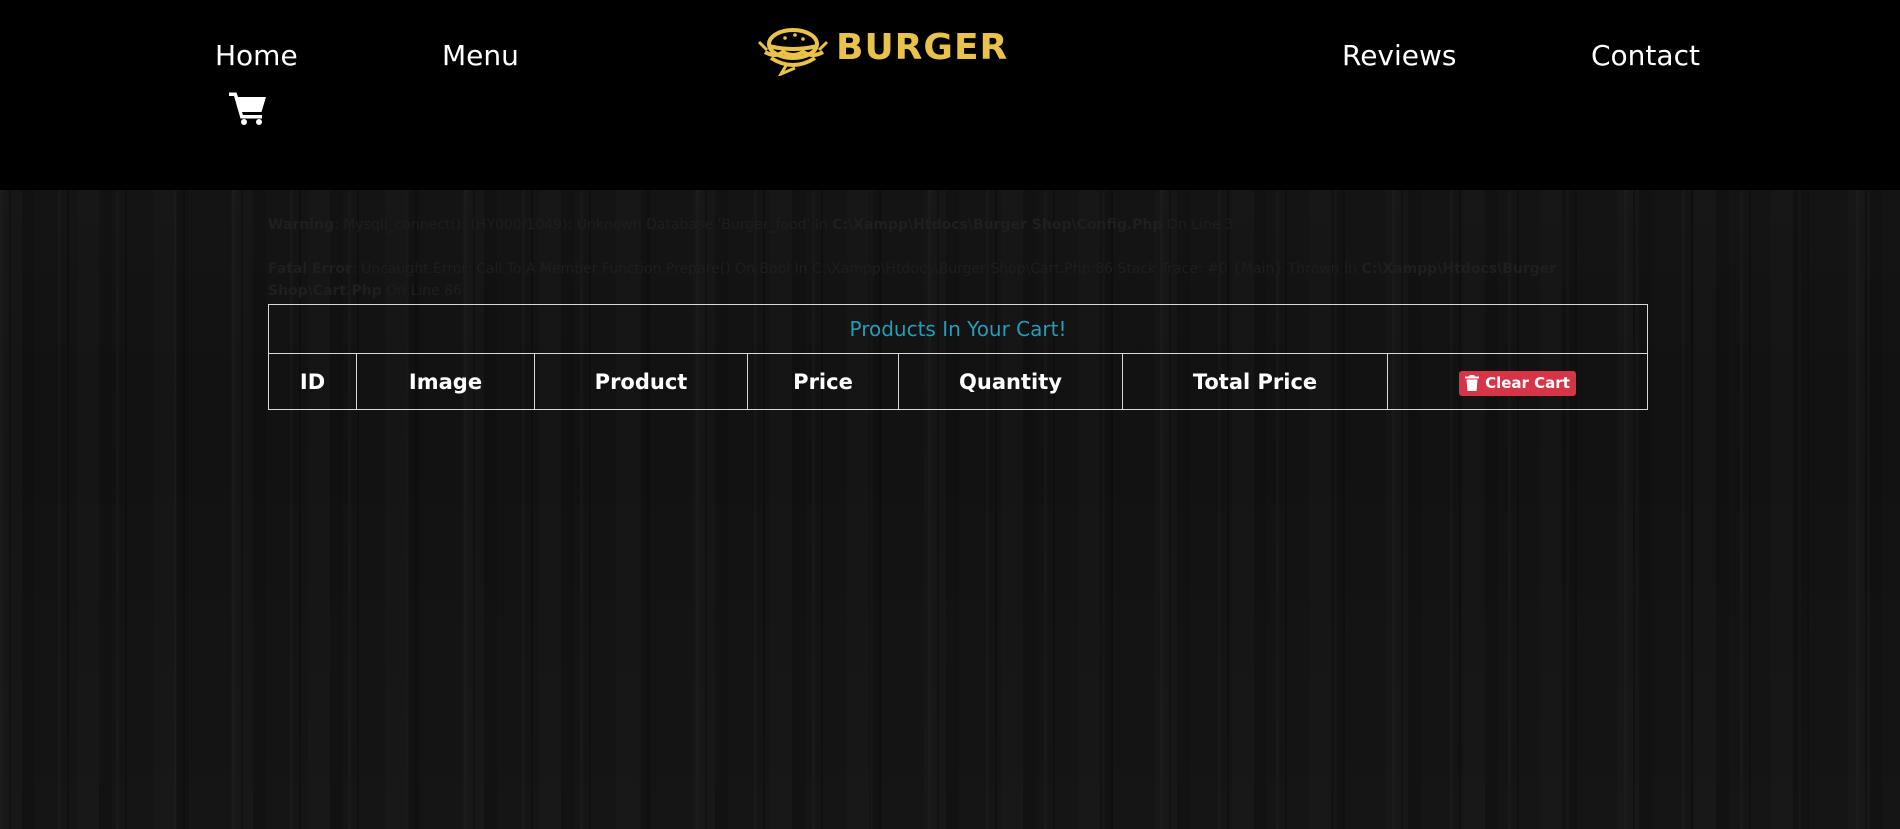  Describe the element at coordinates (1645, 56) in the screenshot. I see `nav-contact-link: Contact` at that location.